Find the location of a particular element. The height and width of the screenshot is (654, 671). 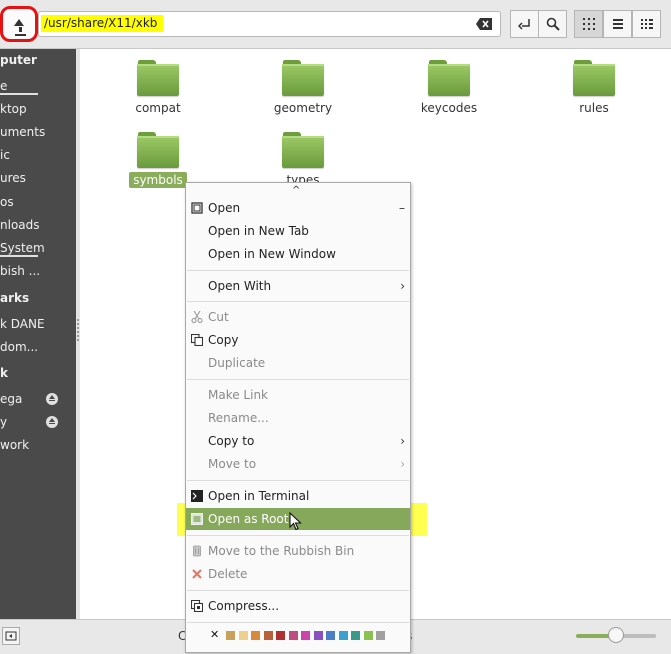

menu-item-copy-to: Copy to › is located at coordinates (298, 441).